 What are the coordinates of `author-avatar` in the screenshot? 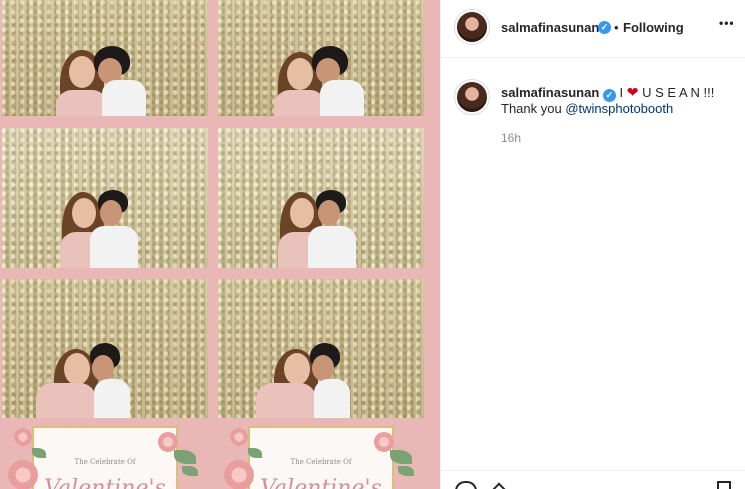 It's located at (472, 27).